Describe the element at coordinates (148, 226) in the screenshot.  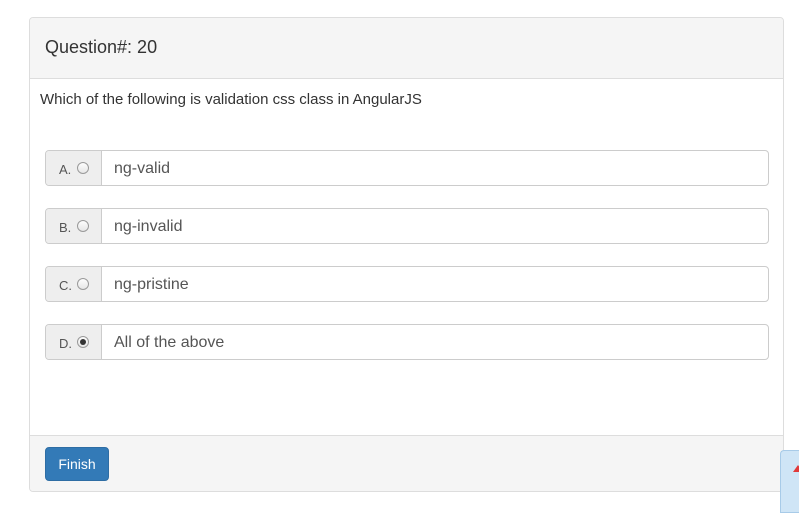
I see `option-b-text: ng-invalid` at that location.